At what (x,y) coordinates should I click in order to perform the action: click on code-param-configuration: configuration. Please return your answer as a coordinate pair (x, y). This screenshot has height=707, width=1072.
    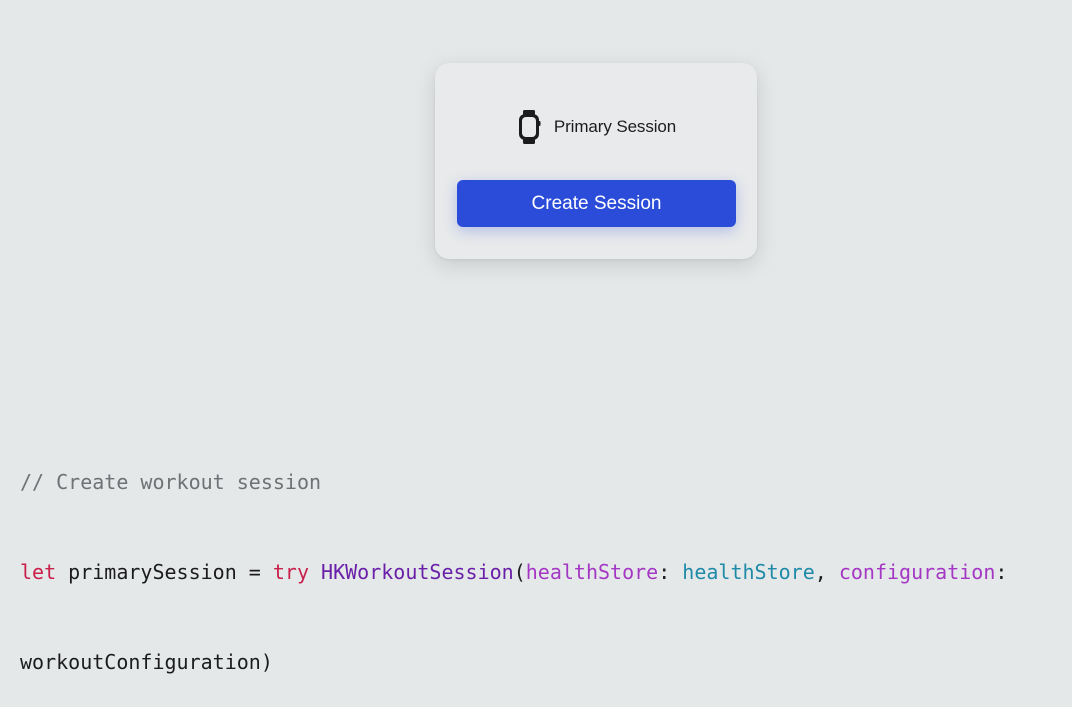
    Looking at the image, I should click on (917, 572).